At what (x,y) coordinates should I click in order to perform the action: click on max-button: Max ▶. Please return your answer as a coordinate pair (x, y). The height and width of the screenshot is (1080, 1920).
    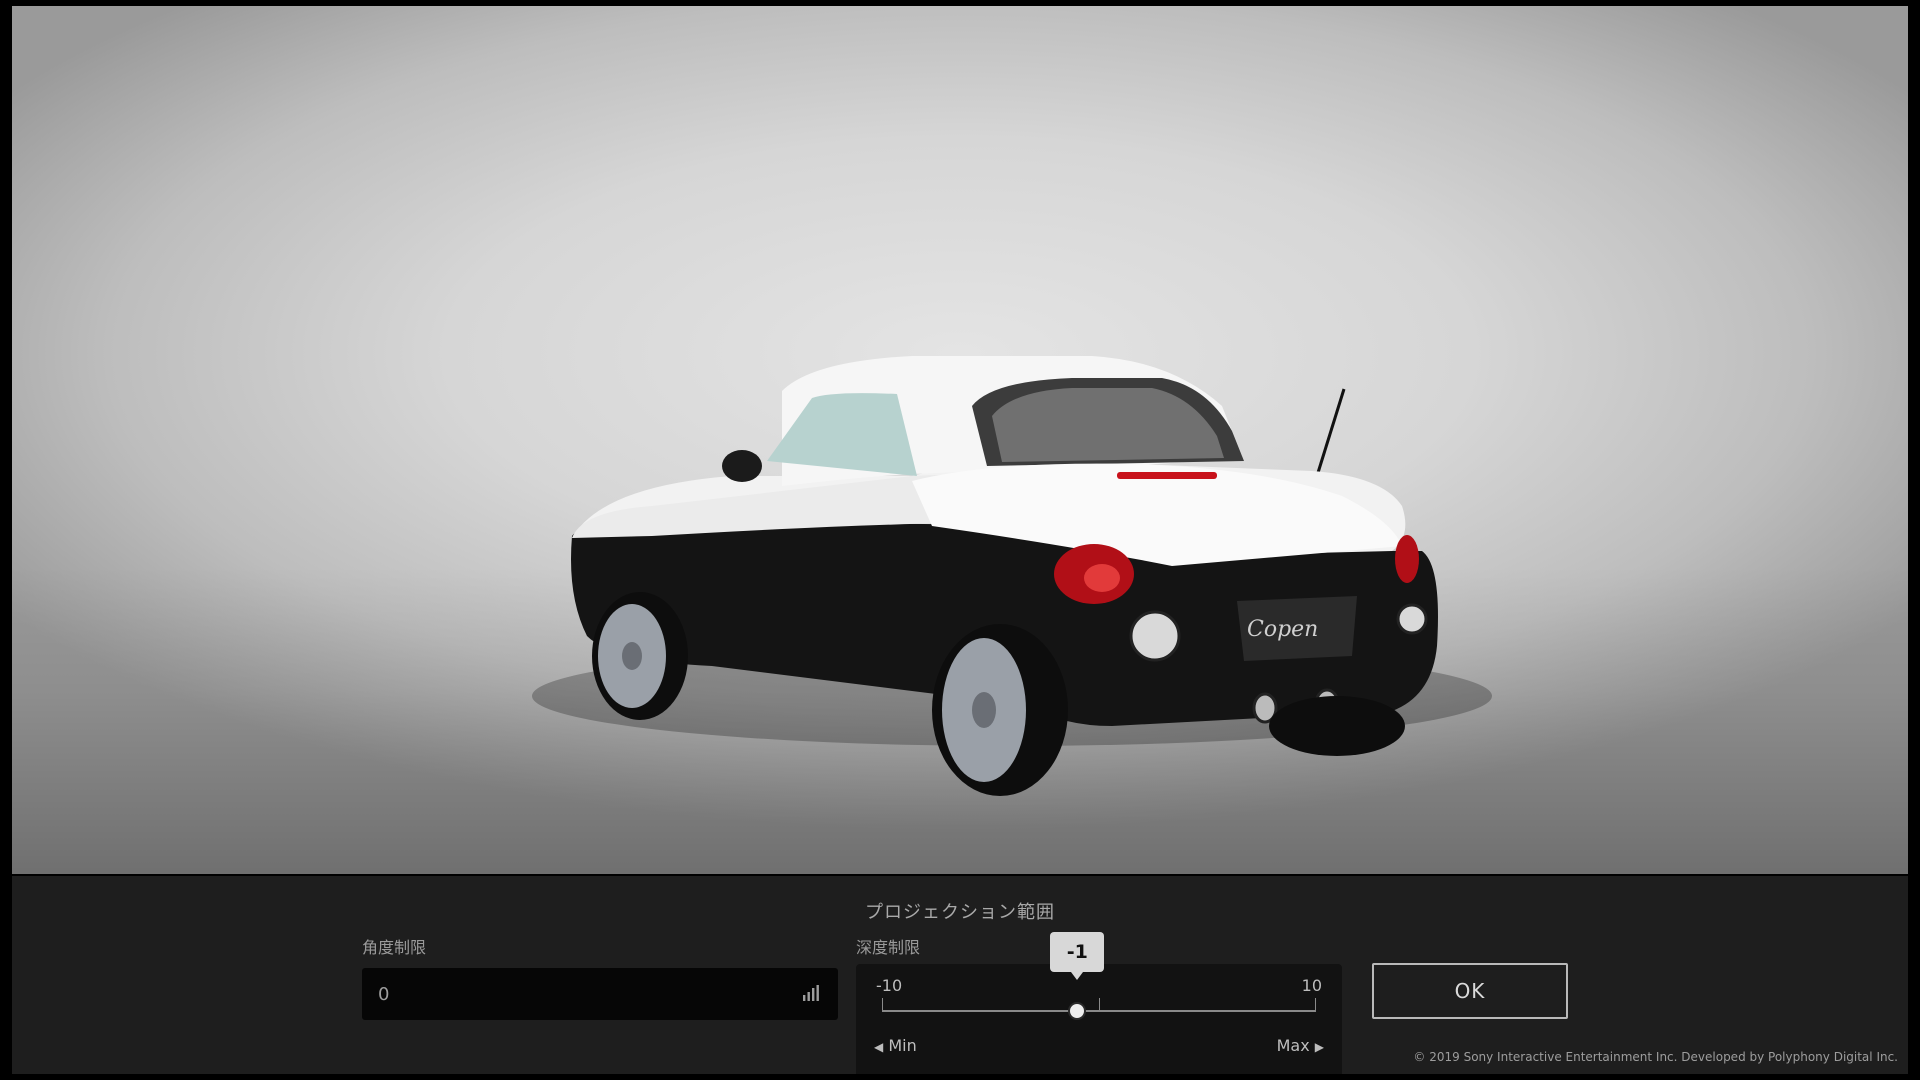
    Looking at the image, I should click on (1300, 1045).